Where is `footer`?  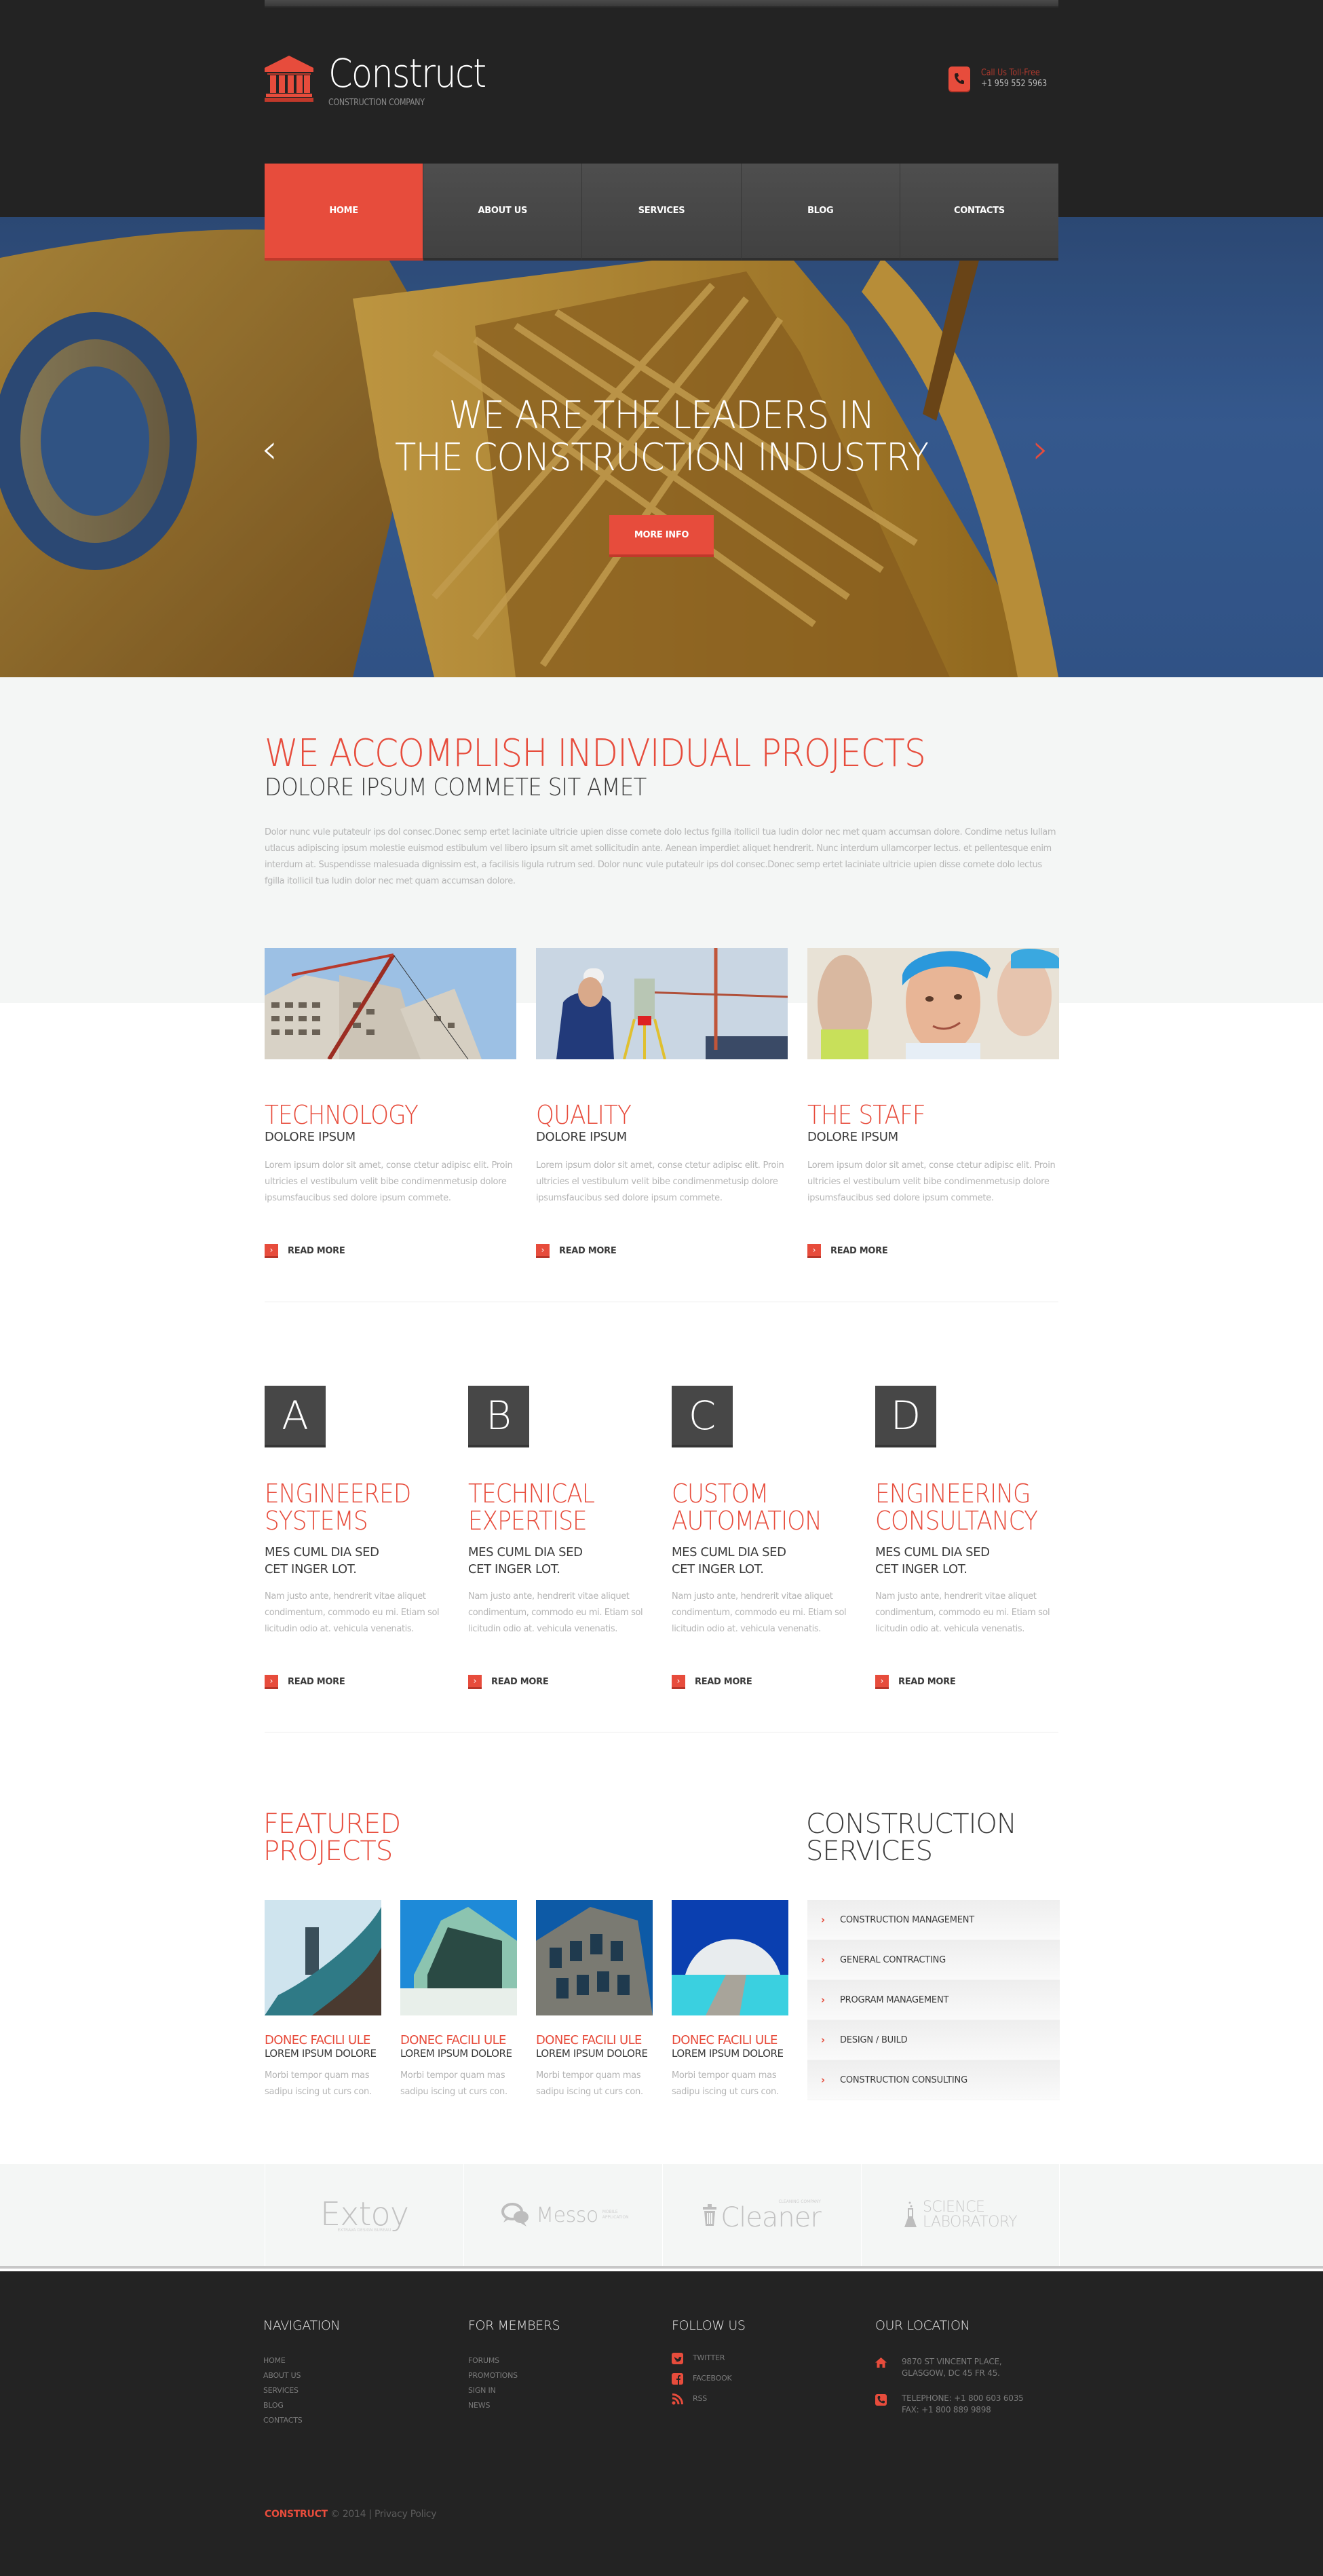 footer is located at coordinates (661, 2423).